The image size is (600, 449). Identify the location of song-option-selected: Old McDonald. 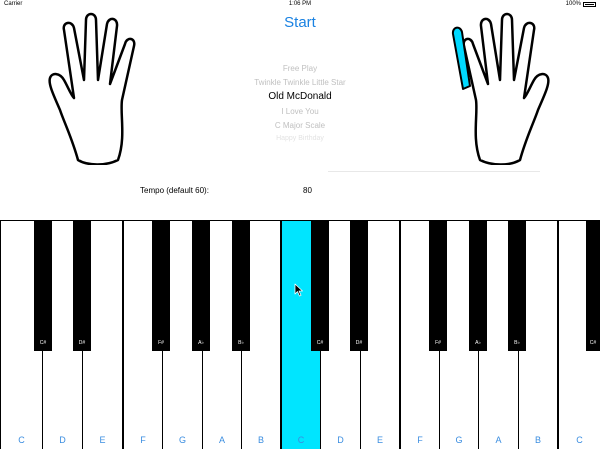
(300, 97).